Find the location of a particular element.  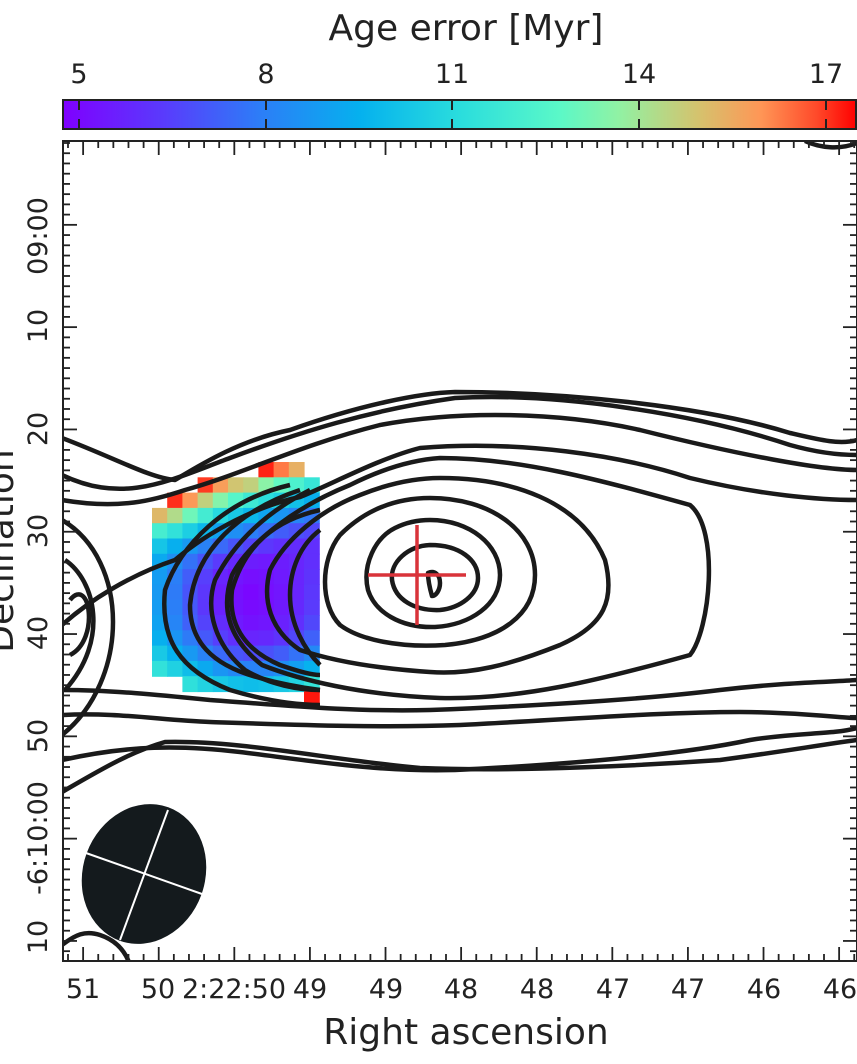

x-tick-label: 51 is located at coordinates (83, 989).